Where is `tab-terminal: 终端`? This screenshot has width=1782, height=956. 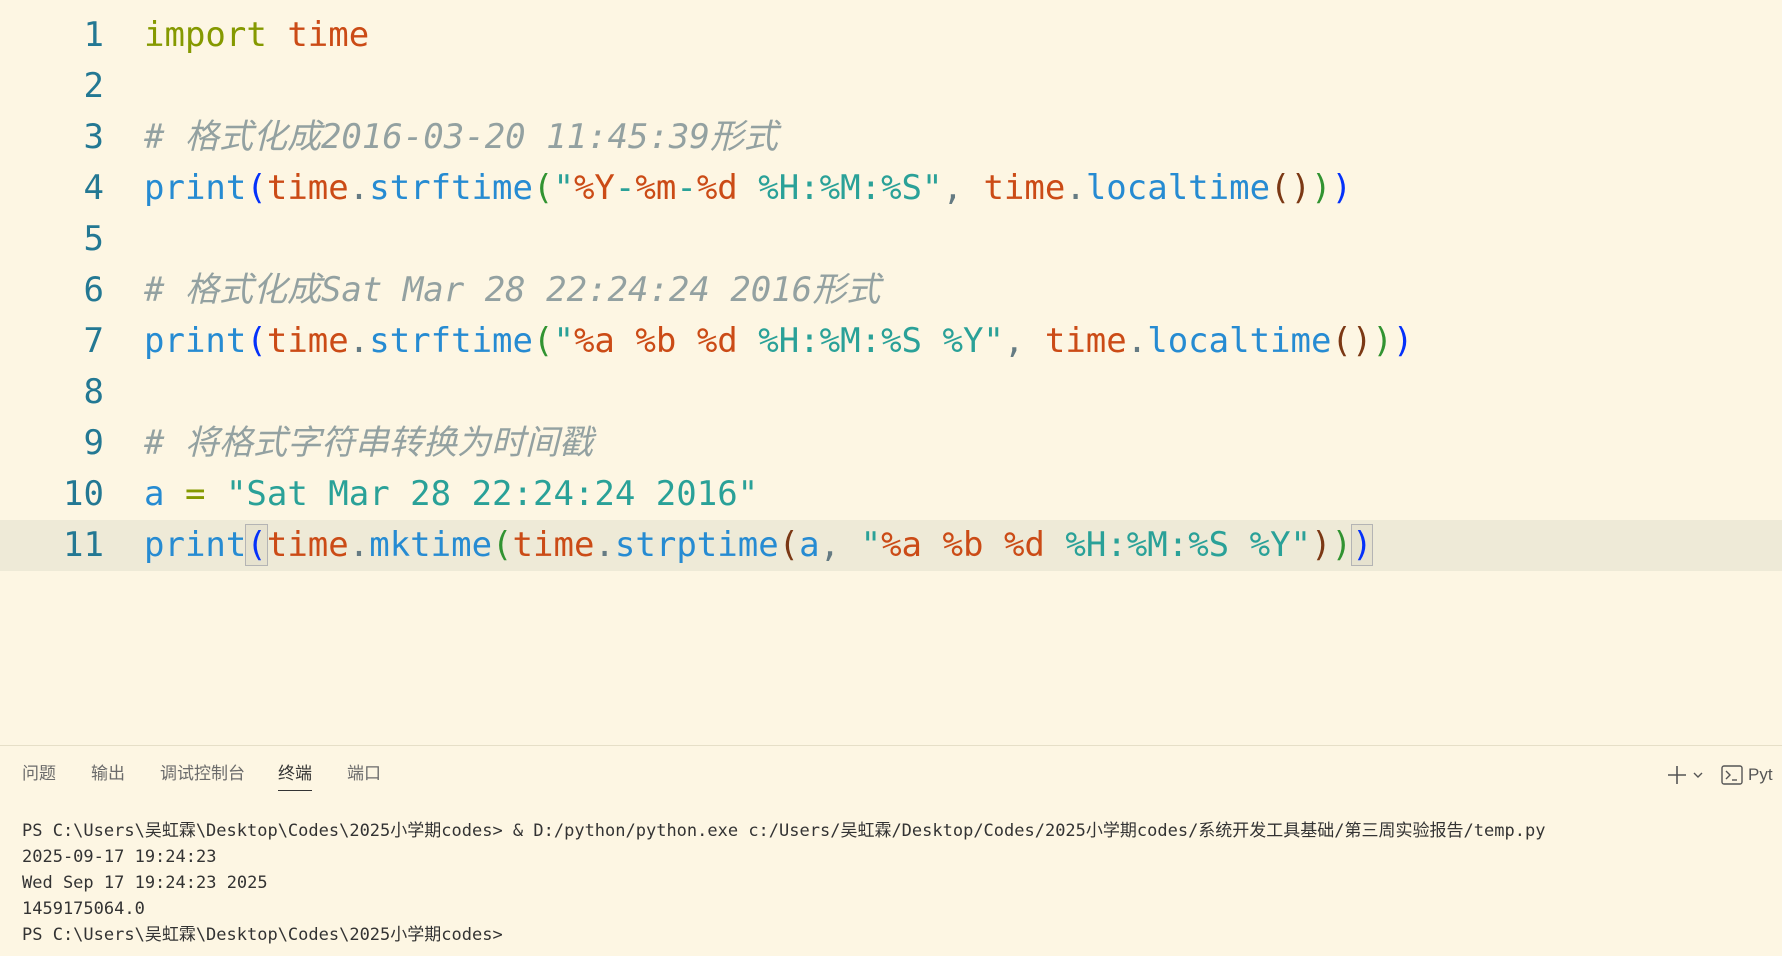
tab-terminal: 终端 is located at coordinates (295, 776).